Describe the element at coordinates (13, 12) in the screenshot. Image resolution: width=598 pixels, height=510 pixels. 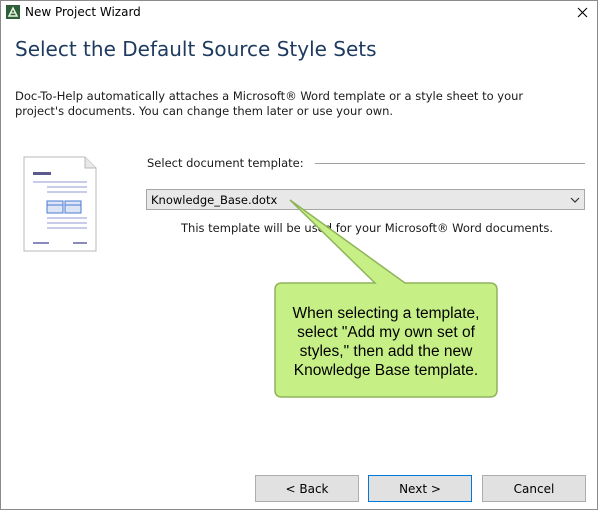
I see `app-logo-icon` at that location.